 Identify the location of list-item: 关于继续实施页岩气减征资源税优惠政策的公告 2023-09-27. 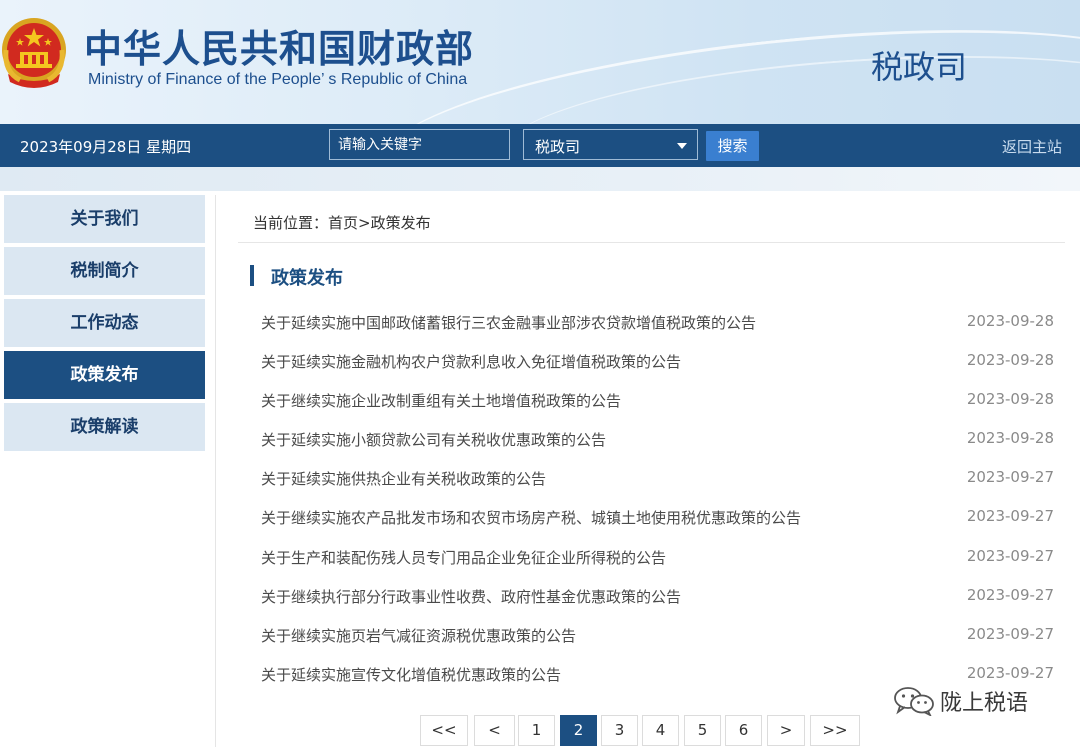
(658, 644).